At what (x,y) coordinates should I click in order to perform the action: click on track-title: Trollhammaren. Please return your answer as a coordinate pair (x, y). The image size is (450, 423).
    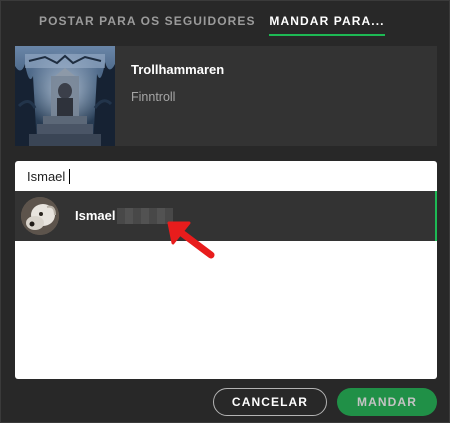
    Looking at the image, I should click on (178, 69).